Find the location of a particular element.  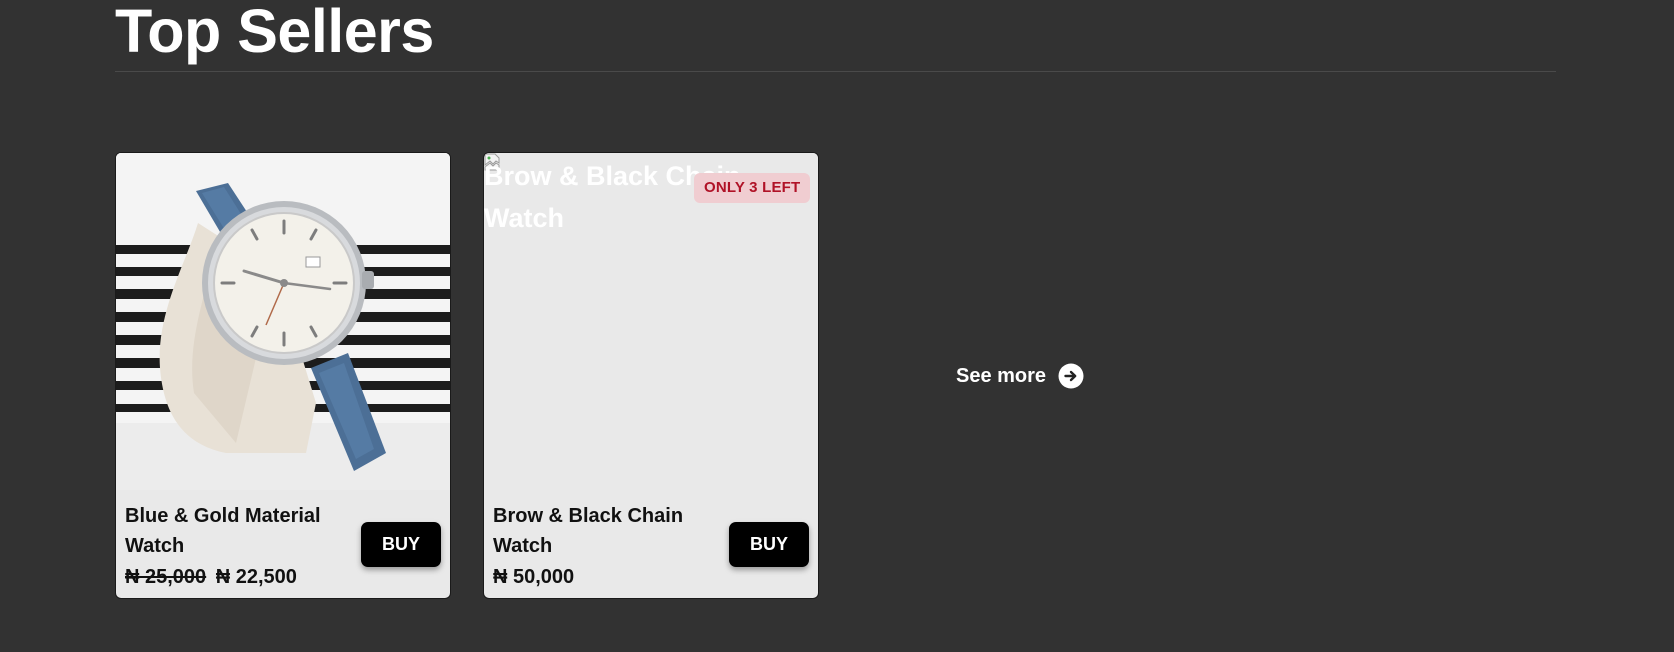

product-name: Brow & Black Chain Watch is located at coordinates (603, 531).